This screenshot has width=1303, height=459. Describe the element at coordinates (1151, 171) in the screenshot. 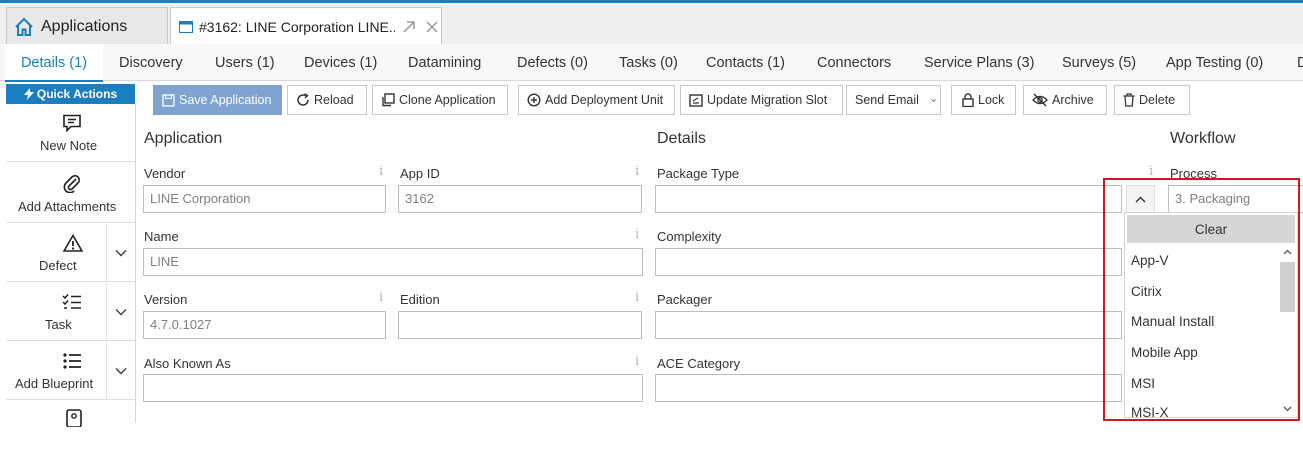

I see `package-type-info-icon: i` at that location.